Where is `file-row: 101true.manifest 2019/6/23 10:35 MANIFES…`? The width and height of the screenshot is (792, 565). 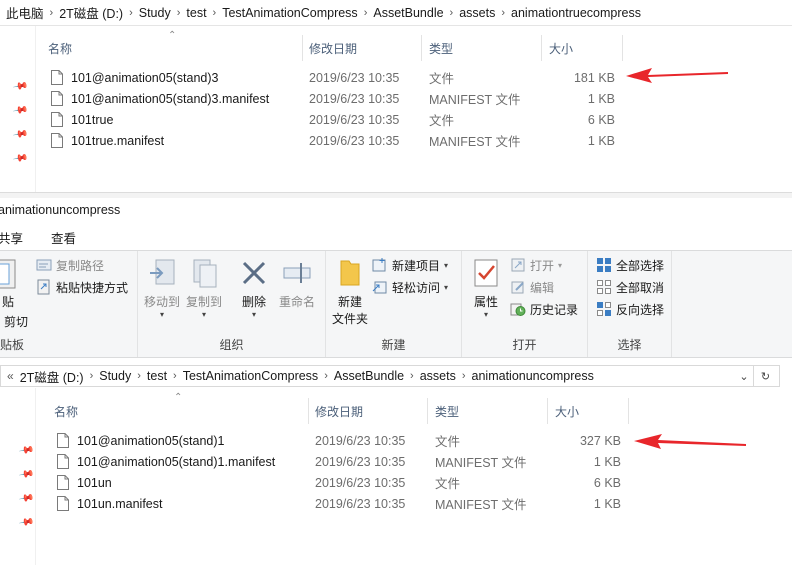
file-row: 101true.manifest 2019/6/23 10:35 MANIFES… is located at coordinates (338, 140).